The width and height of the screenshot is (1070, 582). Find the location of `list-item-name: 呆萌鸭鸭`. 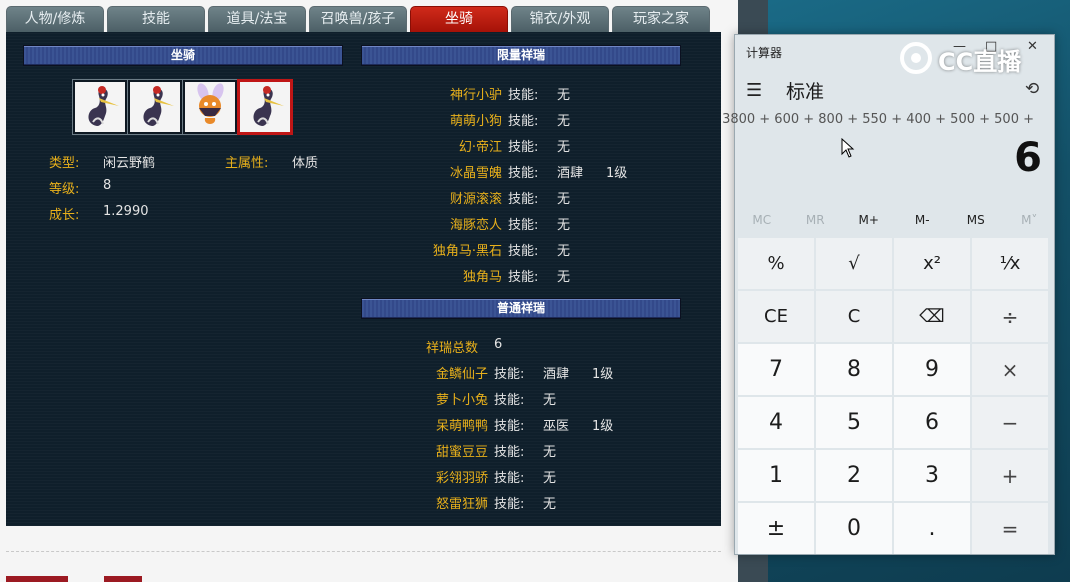

list-item-name: 呆萌鸭鸭 is located at coordinates (461, 426).